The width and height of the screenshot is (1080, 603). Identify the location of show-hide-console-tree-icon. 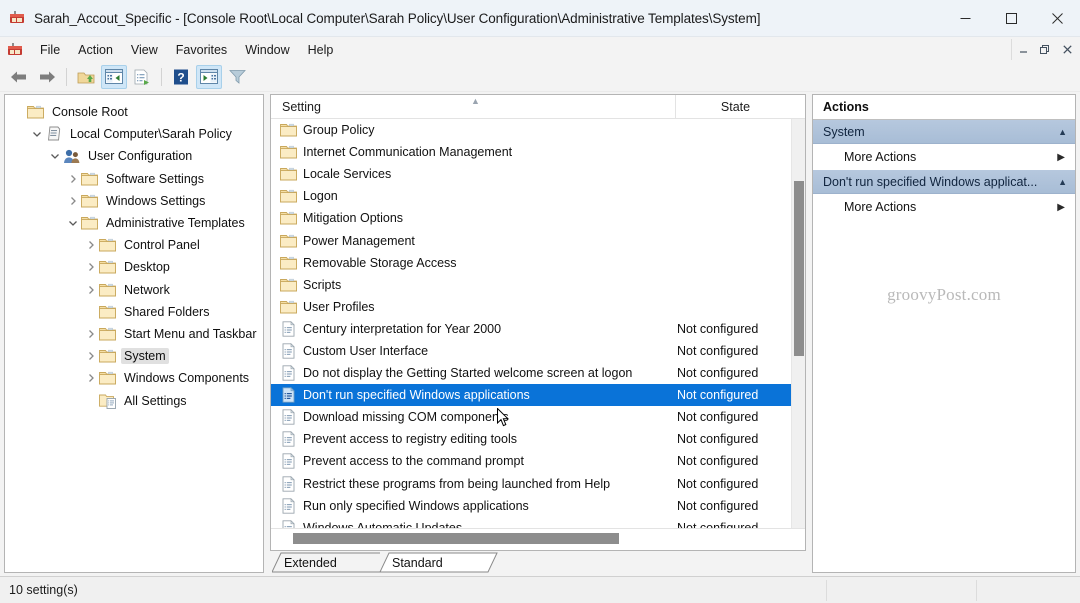
(114, 76).